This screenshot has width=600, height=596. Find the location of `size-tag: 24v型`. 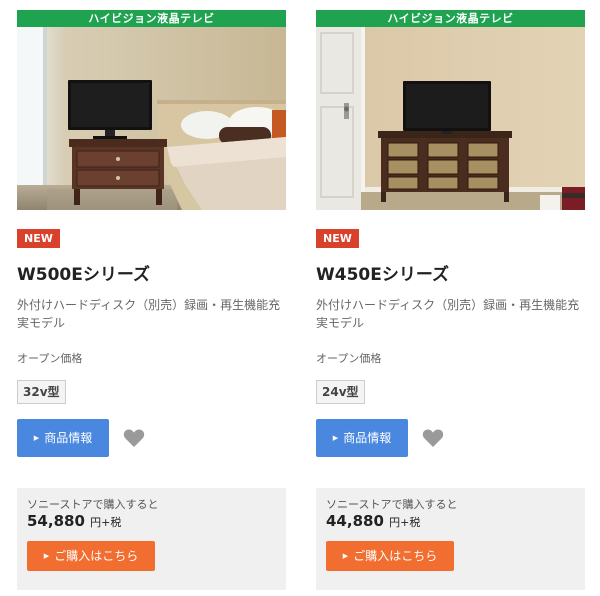

size-tag: 24v型 is located at coordinates (340, 392).